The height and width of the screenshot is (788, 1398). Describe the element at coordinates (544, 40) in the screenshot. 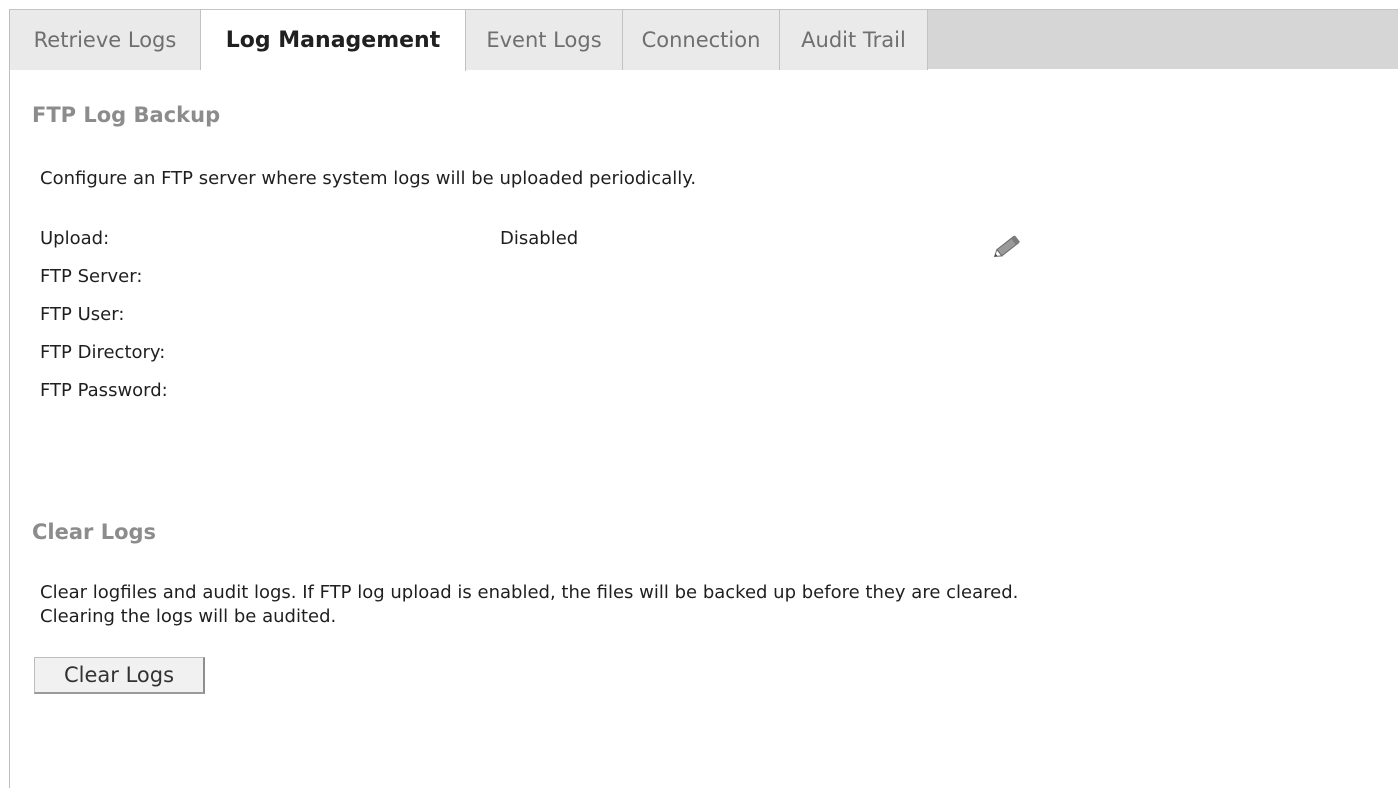

I see `tab-event-logs: Event Logs` at that location.